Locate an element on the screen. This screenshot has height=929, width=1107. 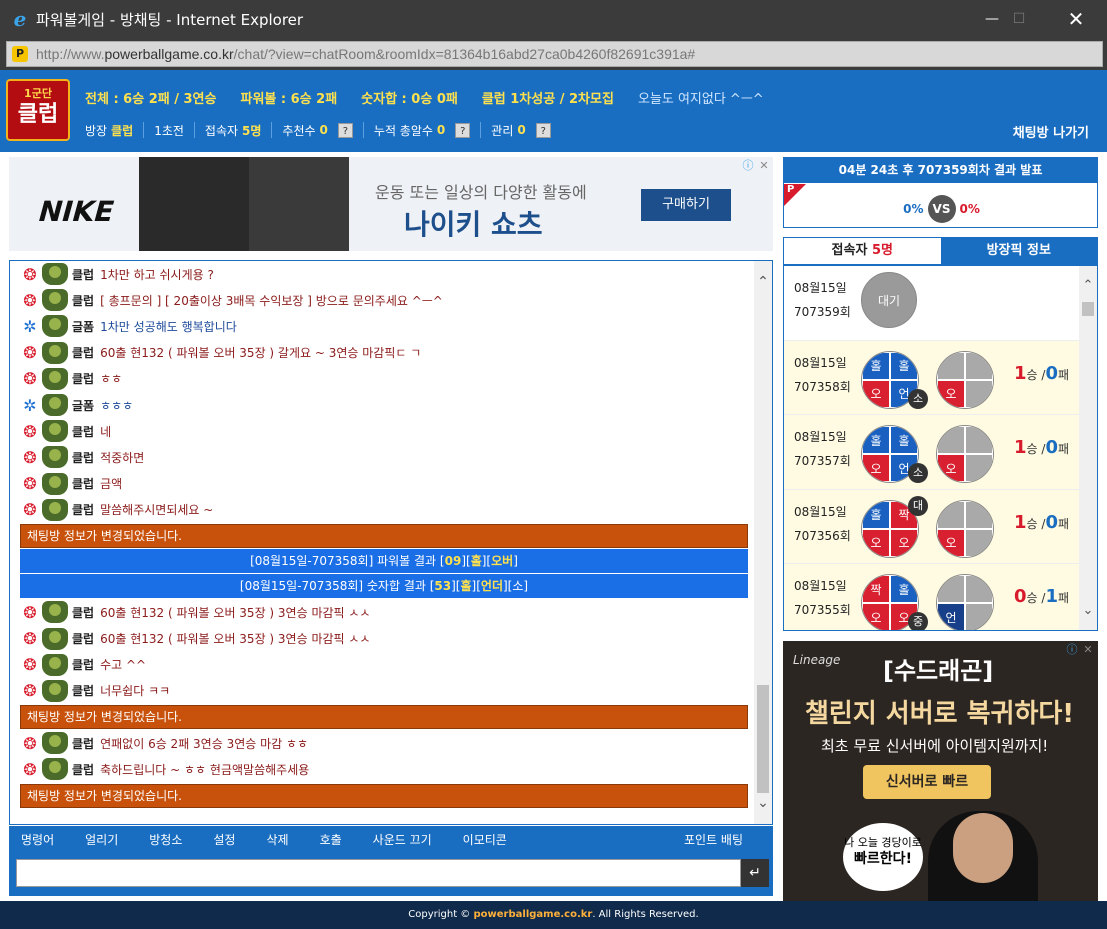
chat-message: ✲ 글폼 ㅎㅎㅎ is located at coordinates (384, 405).